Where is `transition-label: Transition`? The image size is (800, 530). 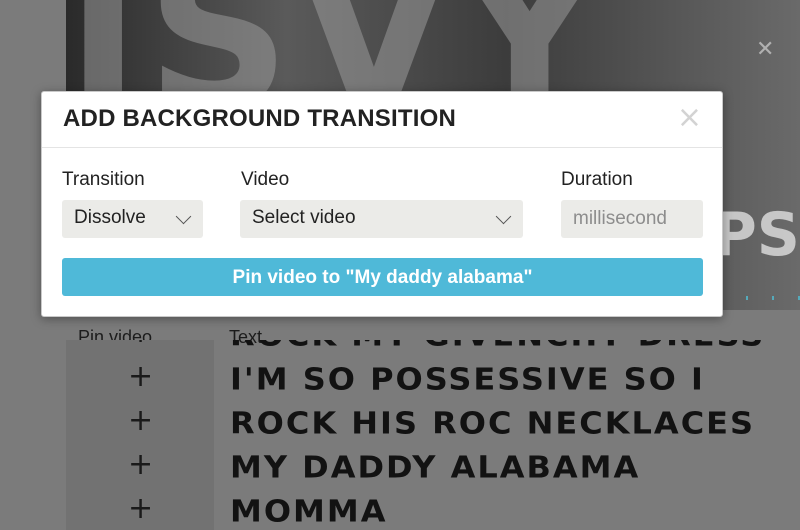
transition-label: Transition is located at coordinates (103, 179).